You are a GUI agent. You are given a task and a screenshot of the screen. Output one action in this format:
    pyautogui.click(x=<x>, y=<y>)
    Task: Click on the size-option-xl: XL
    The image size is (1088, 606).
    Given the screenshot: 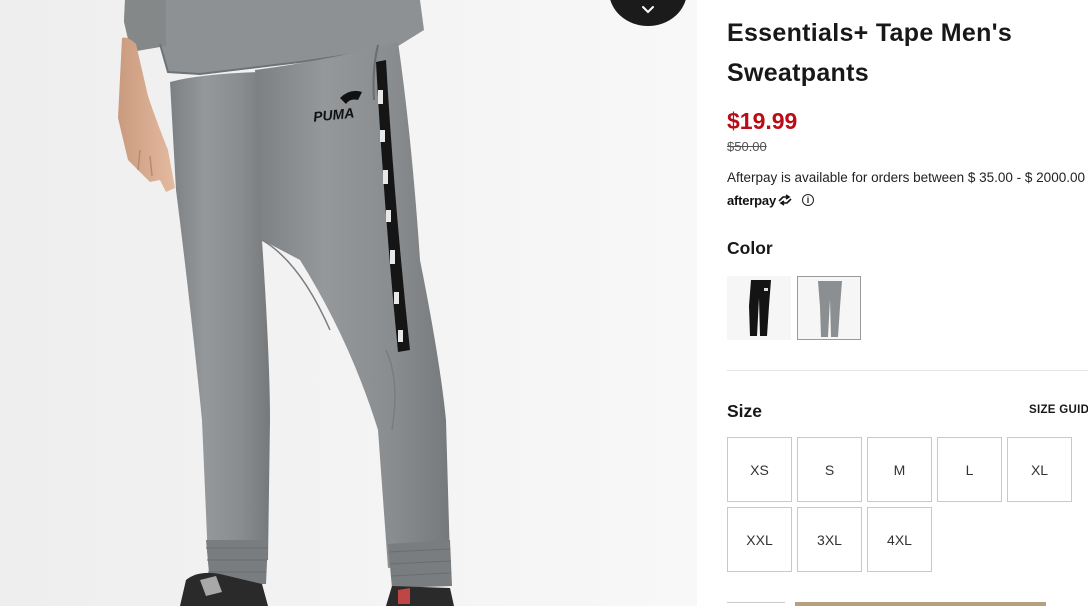 What is the action you would take?
    pyautogui.click(x=1039, y=469)
    